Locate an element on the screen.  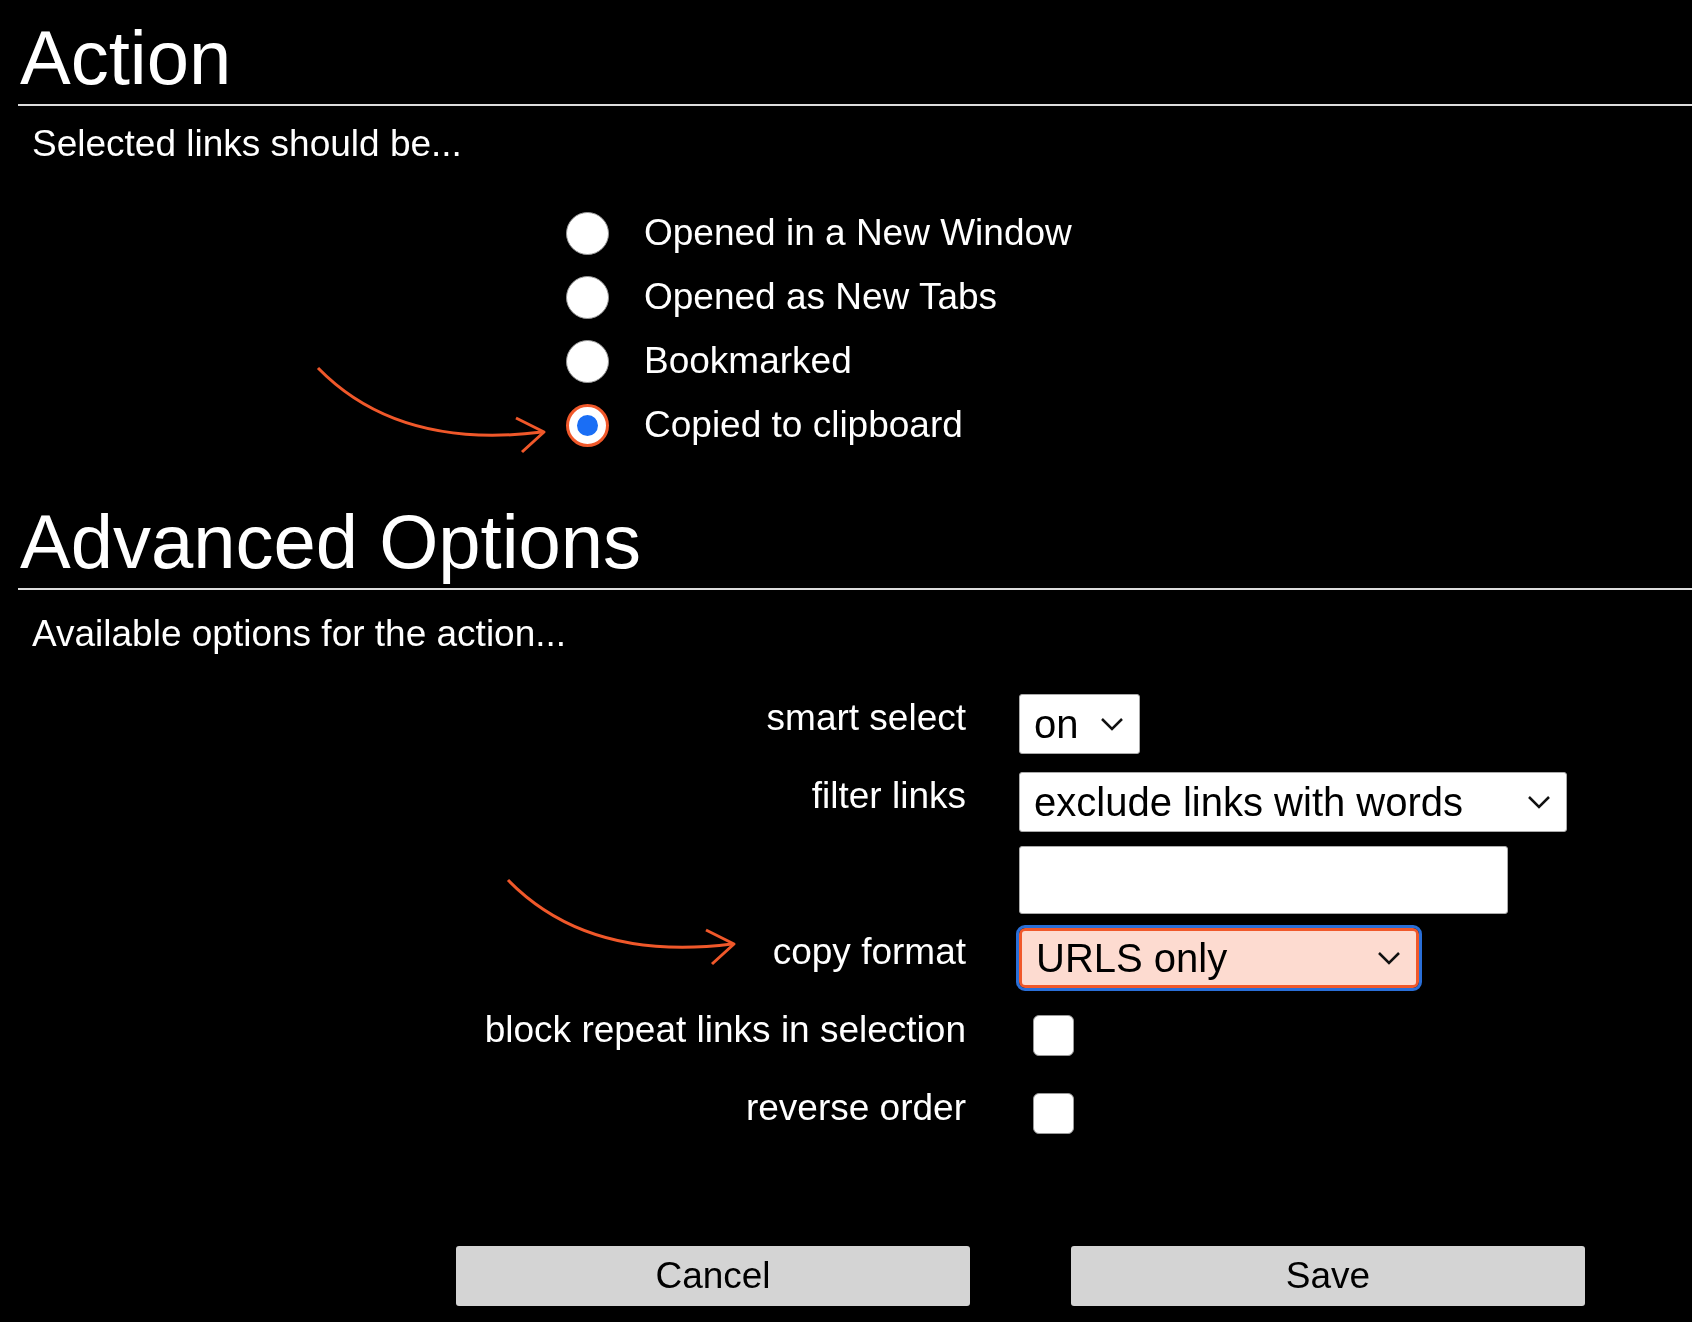
option-label: smart select is located at coordinates (866, 717).